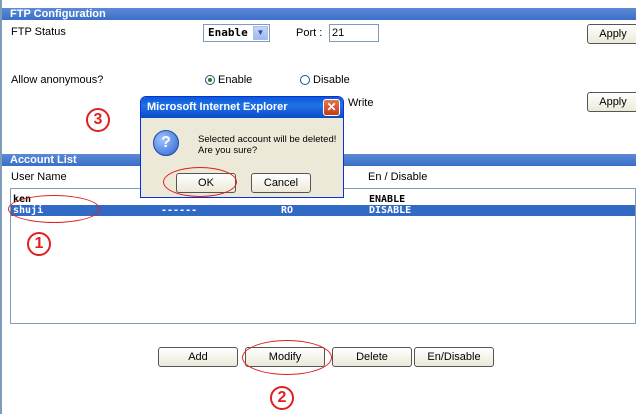 The width and height of the screenshot is (636, 414). Describe the element at coordinates (39, 244) in the screenshot. I see `step-1-marker: 1` at that location.